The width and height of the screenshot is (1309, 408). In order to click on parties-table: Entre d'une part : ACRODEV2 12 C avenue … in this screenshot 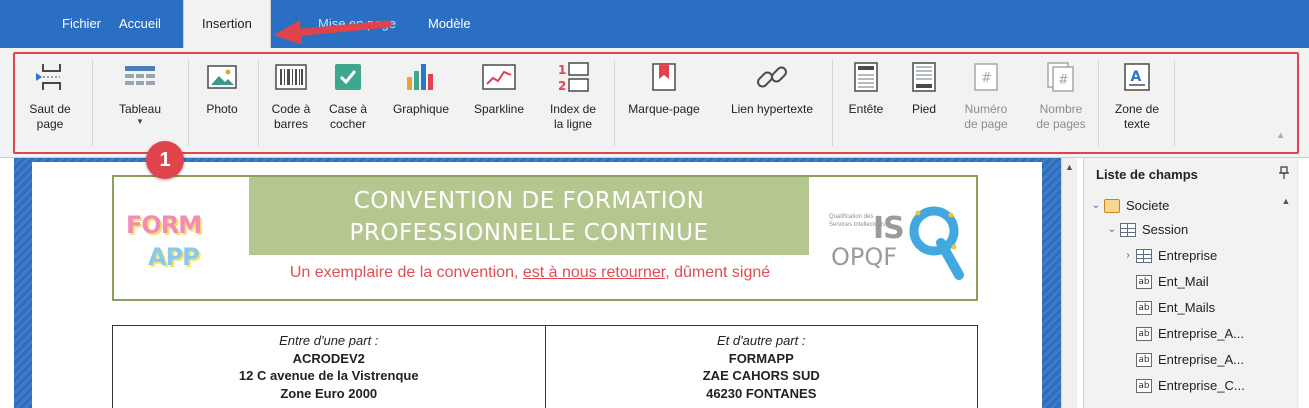, I will do `click(545, 366)`.